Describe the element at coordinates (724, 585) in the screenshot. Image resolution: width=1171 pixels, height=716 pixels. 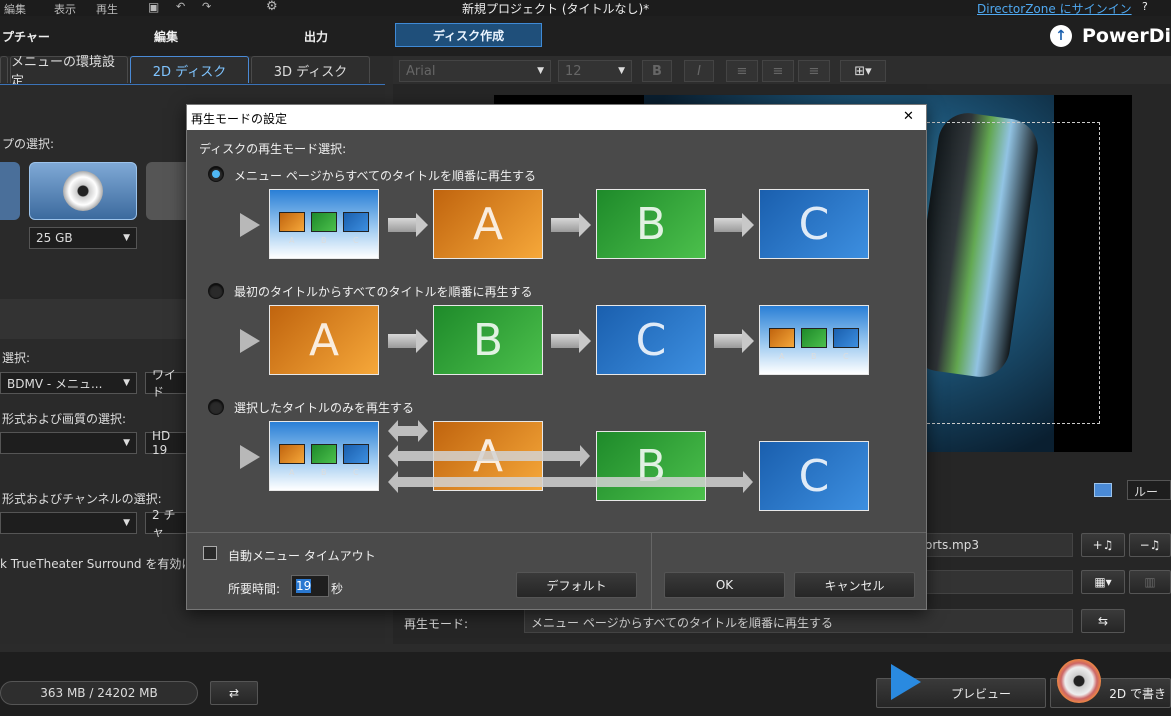
I see `ok-button: OK` at that location.